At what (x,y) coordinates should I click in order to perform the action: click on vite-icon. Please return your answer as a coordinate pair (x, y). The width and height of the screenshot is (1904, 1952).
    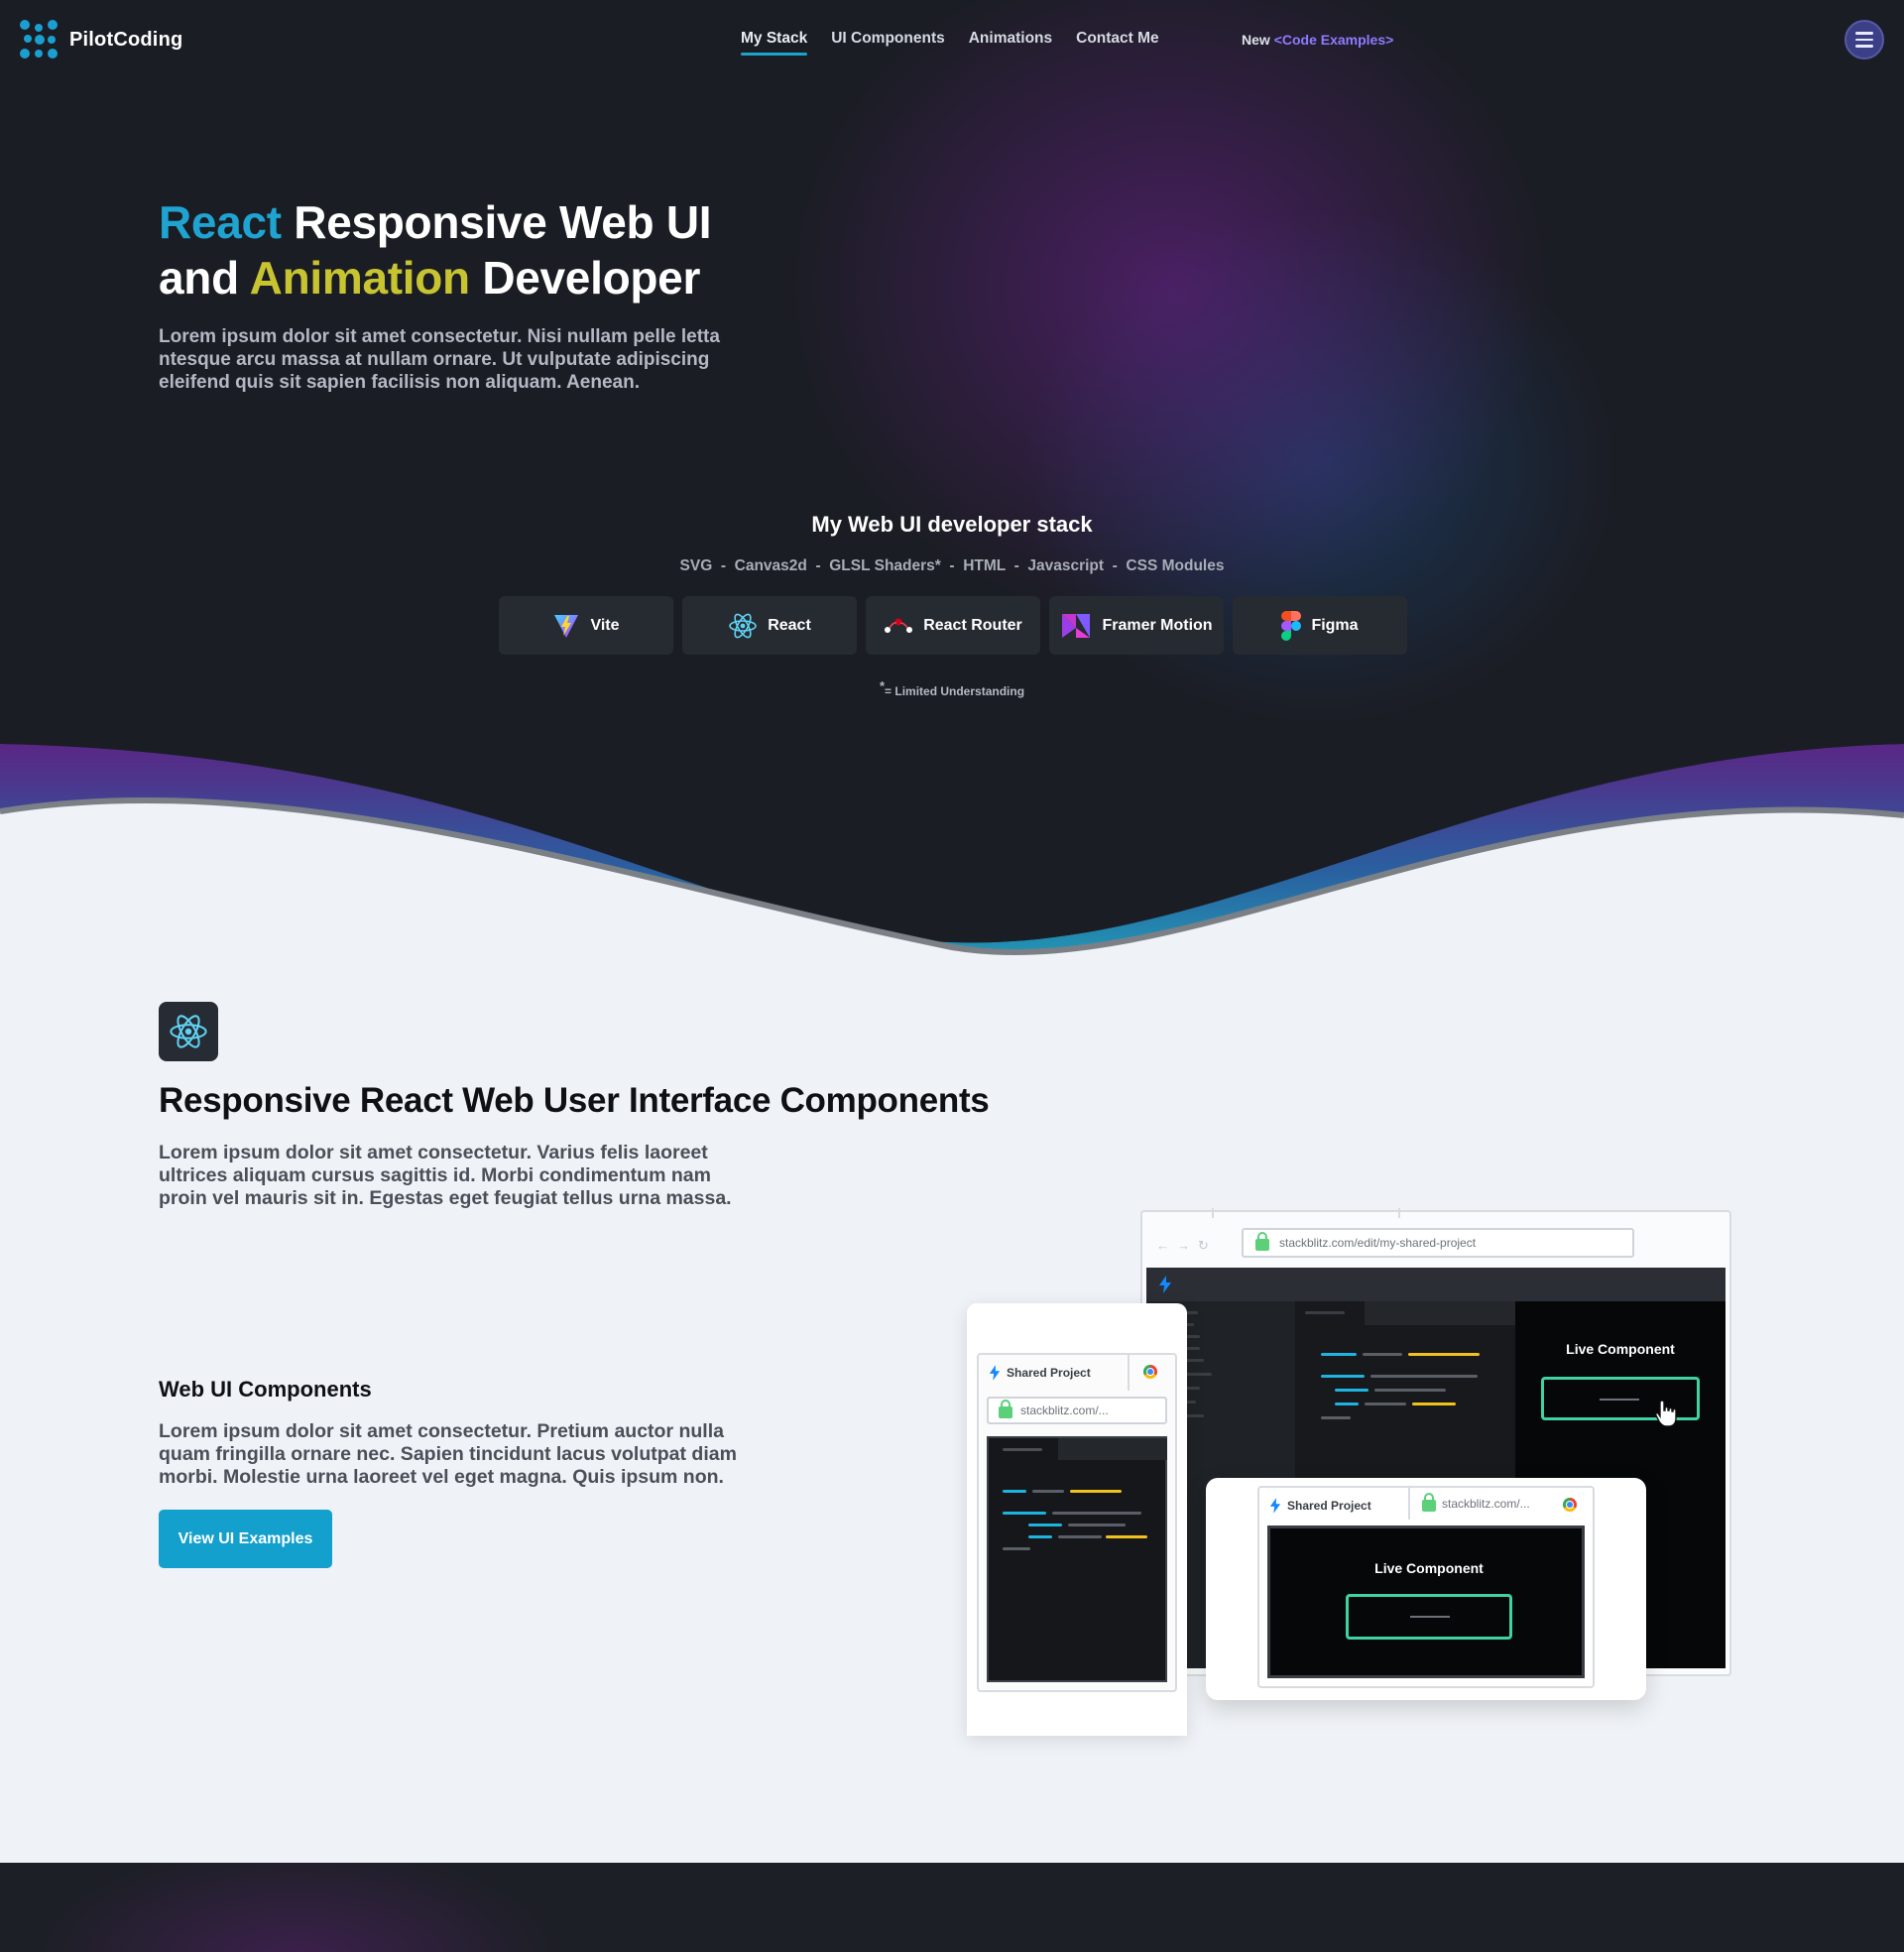
    Looking at the image, I should click on (566, 626).